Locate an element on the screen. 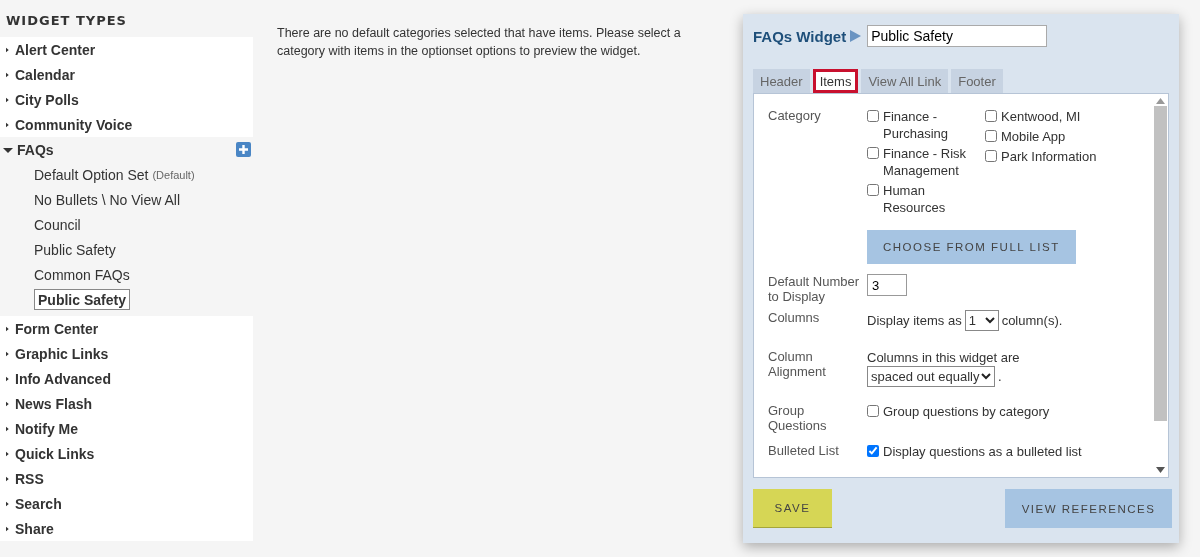  arrow-right-icon is located at coordinates (856, 36).